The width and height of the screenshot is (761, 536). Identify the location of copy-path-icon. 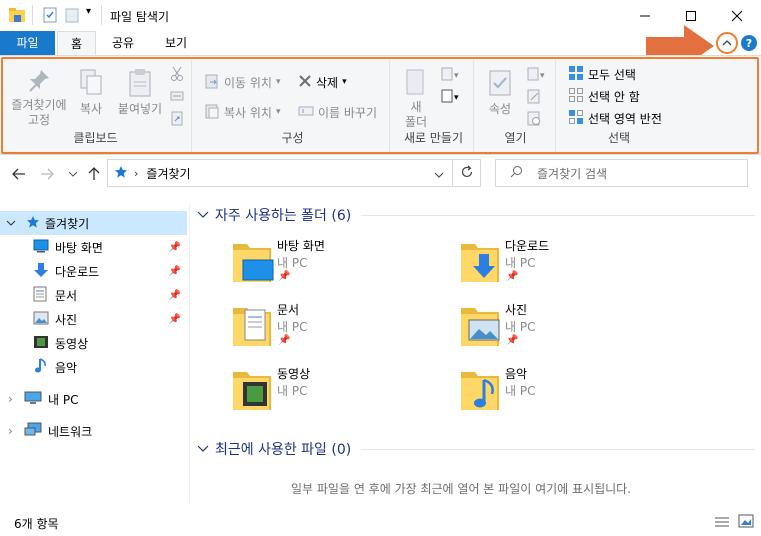
(177, 97).